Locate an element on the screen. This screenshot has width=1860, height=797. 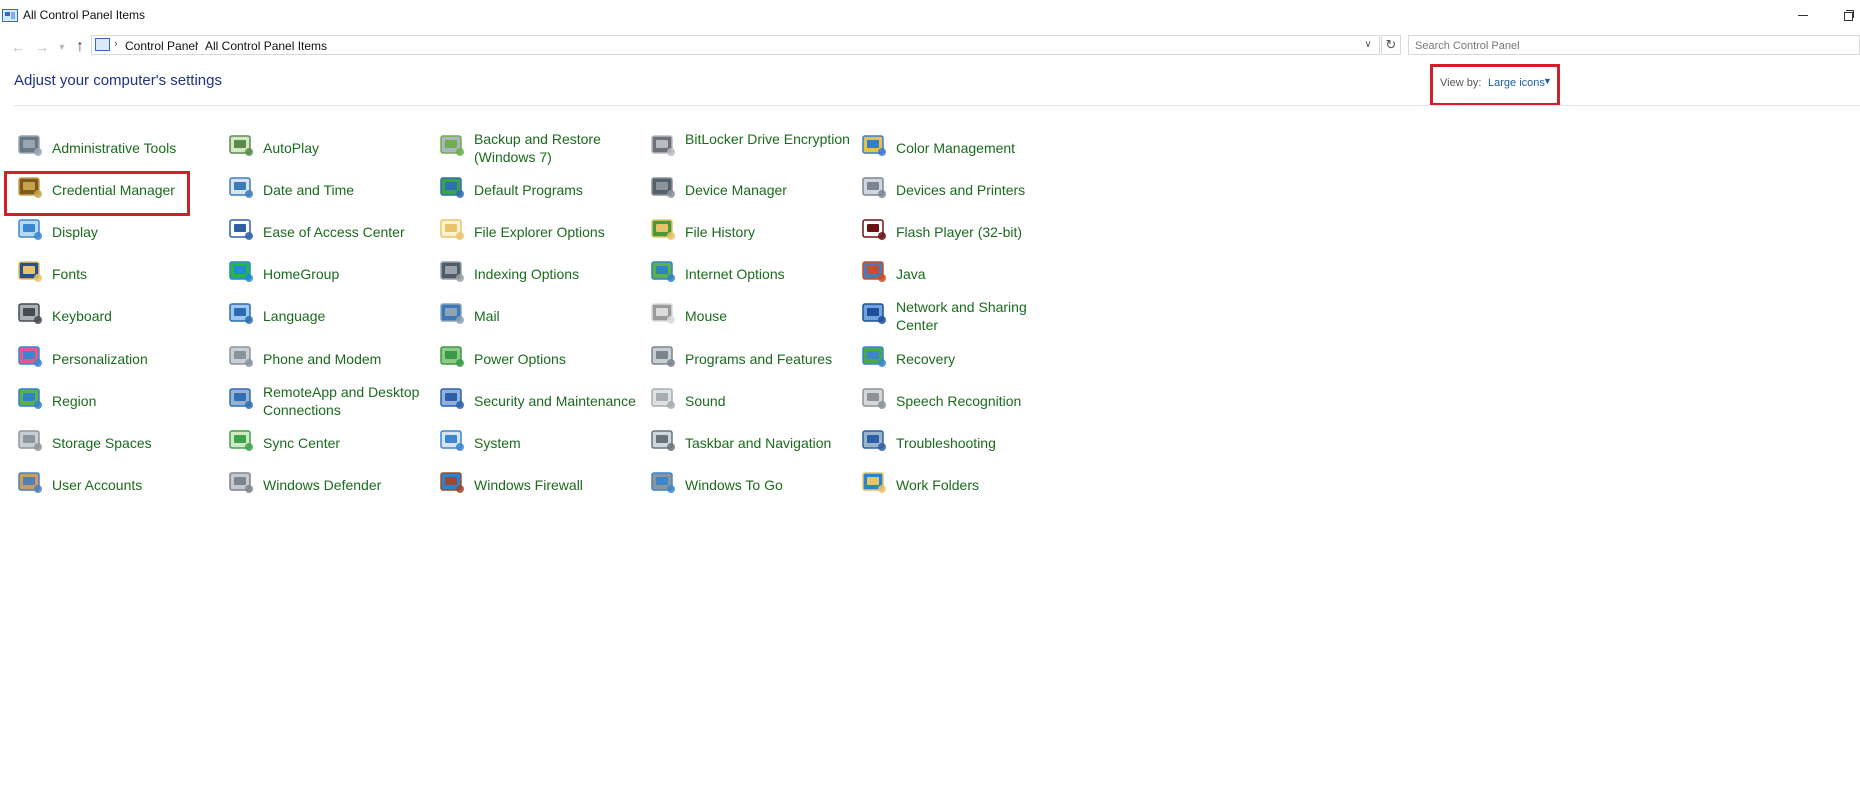
control-panel-item: Administrative Tools is located at coordinates (119, 147).